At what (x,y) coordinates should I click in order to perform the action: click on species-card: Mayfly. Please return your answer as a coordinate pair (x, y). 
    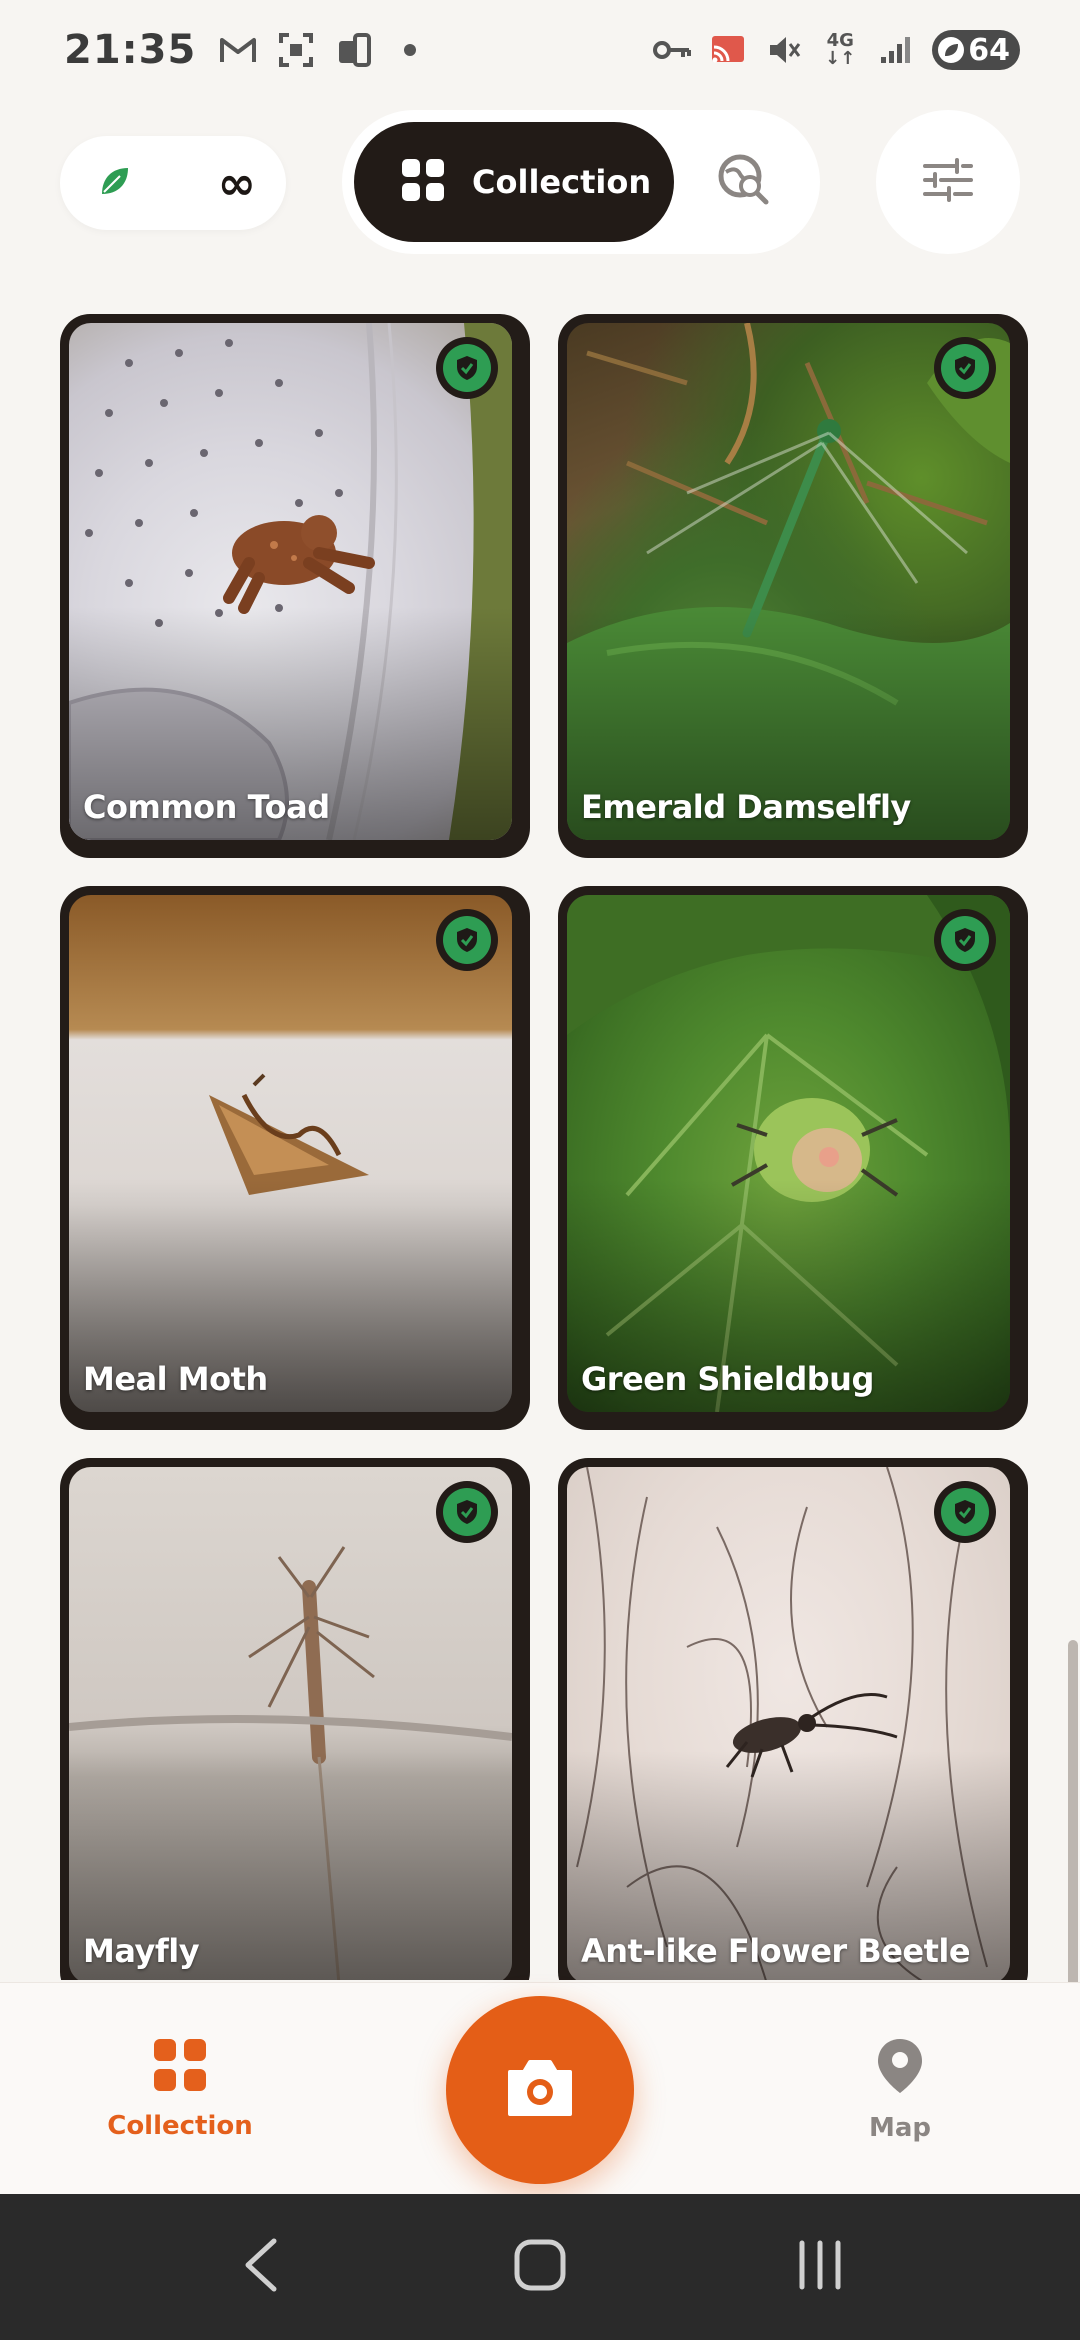
    Looking at the image, I should click on (295, 1719).